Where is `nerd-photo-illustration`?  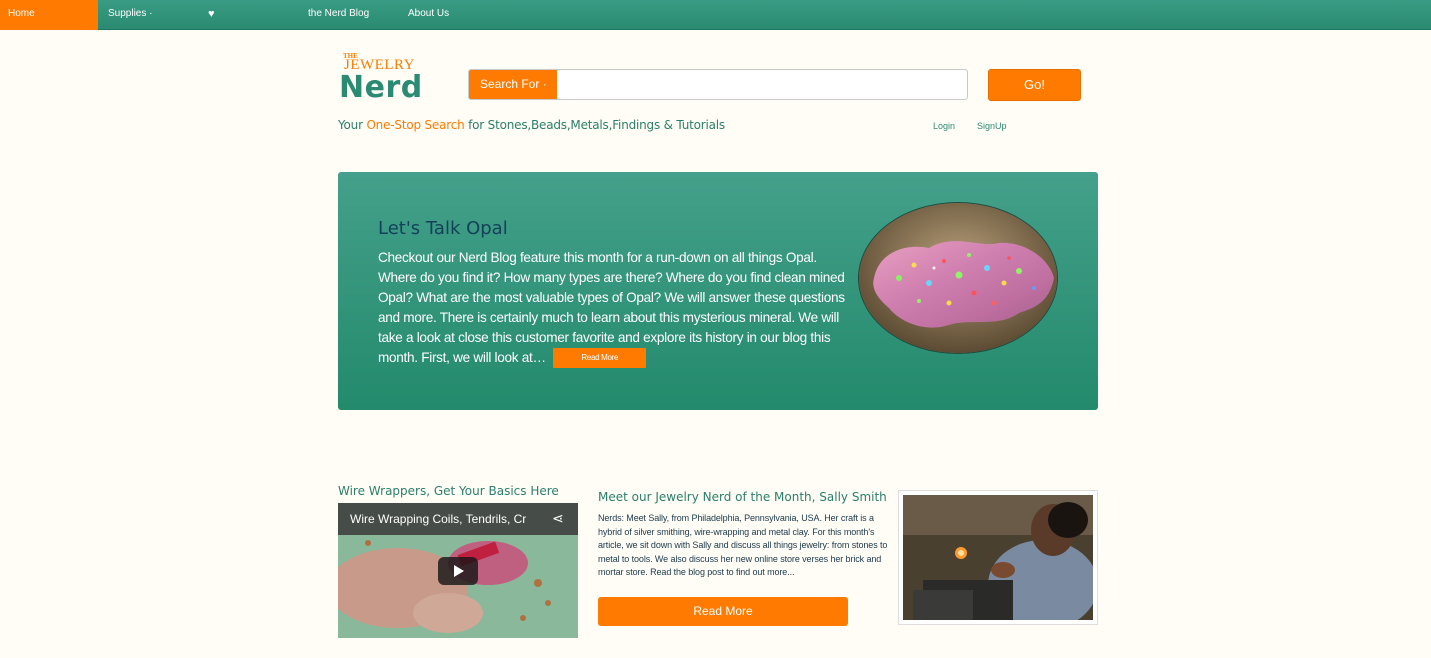 nerd-photo-illustration is located at coordinates (998, 557).